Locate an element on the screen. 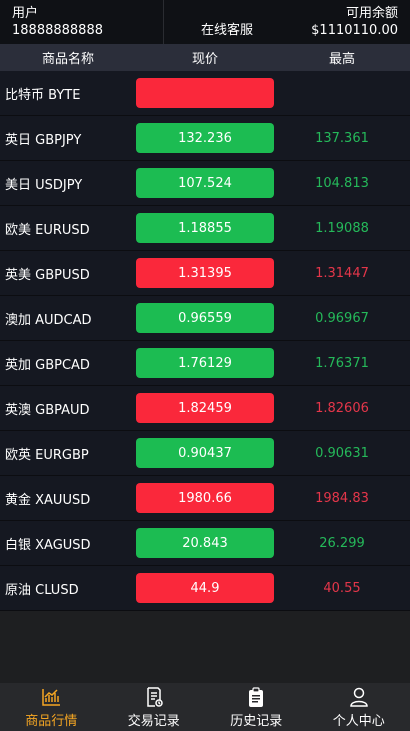  balance-info: 可用余额 $1110110.00 is located at coordinates (350, 22).